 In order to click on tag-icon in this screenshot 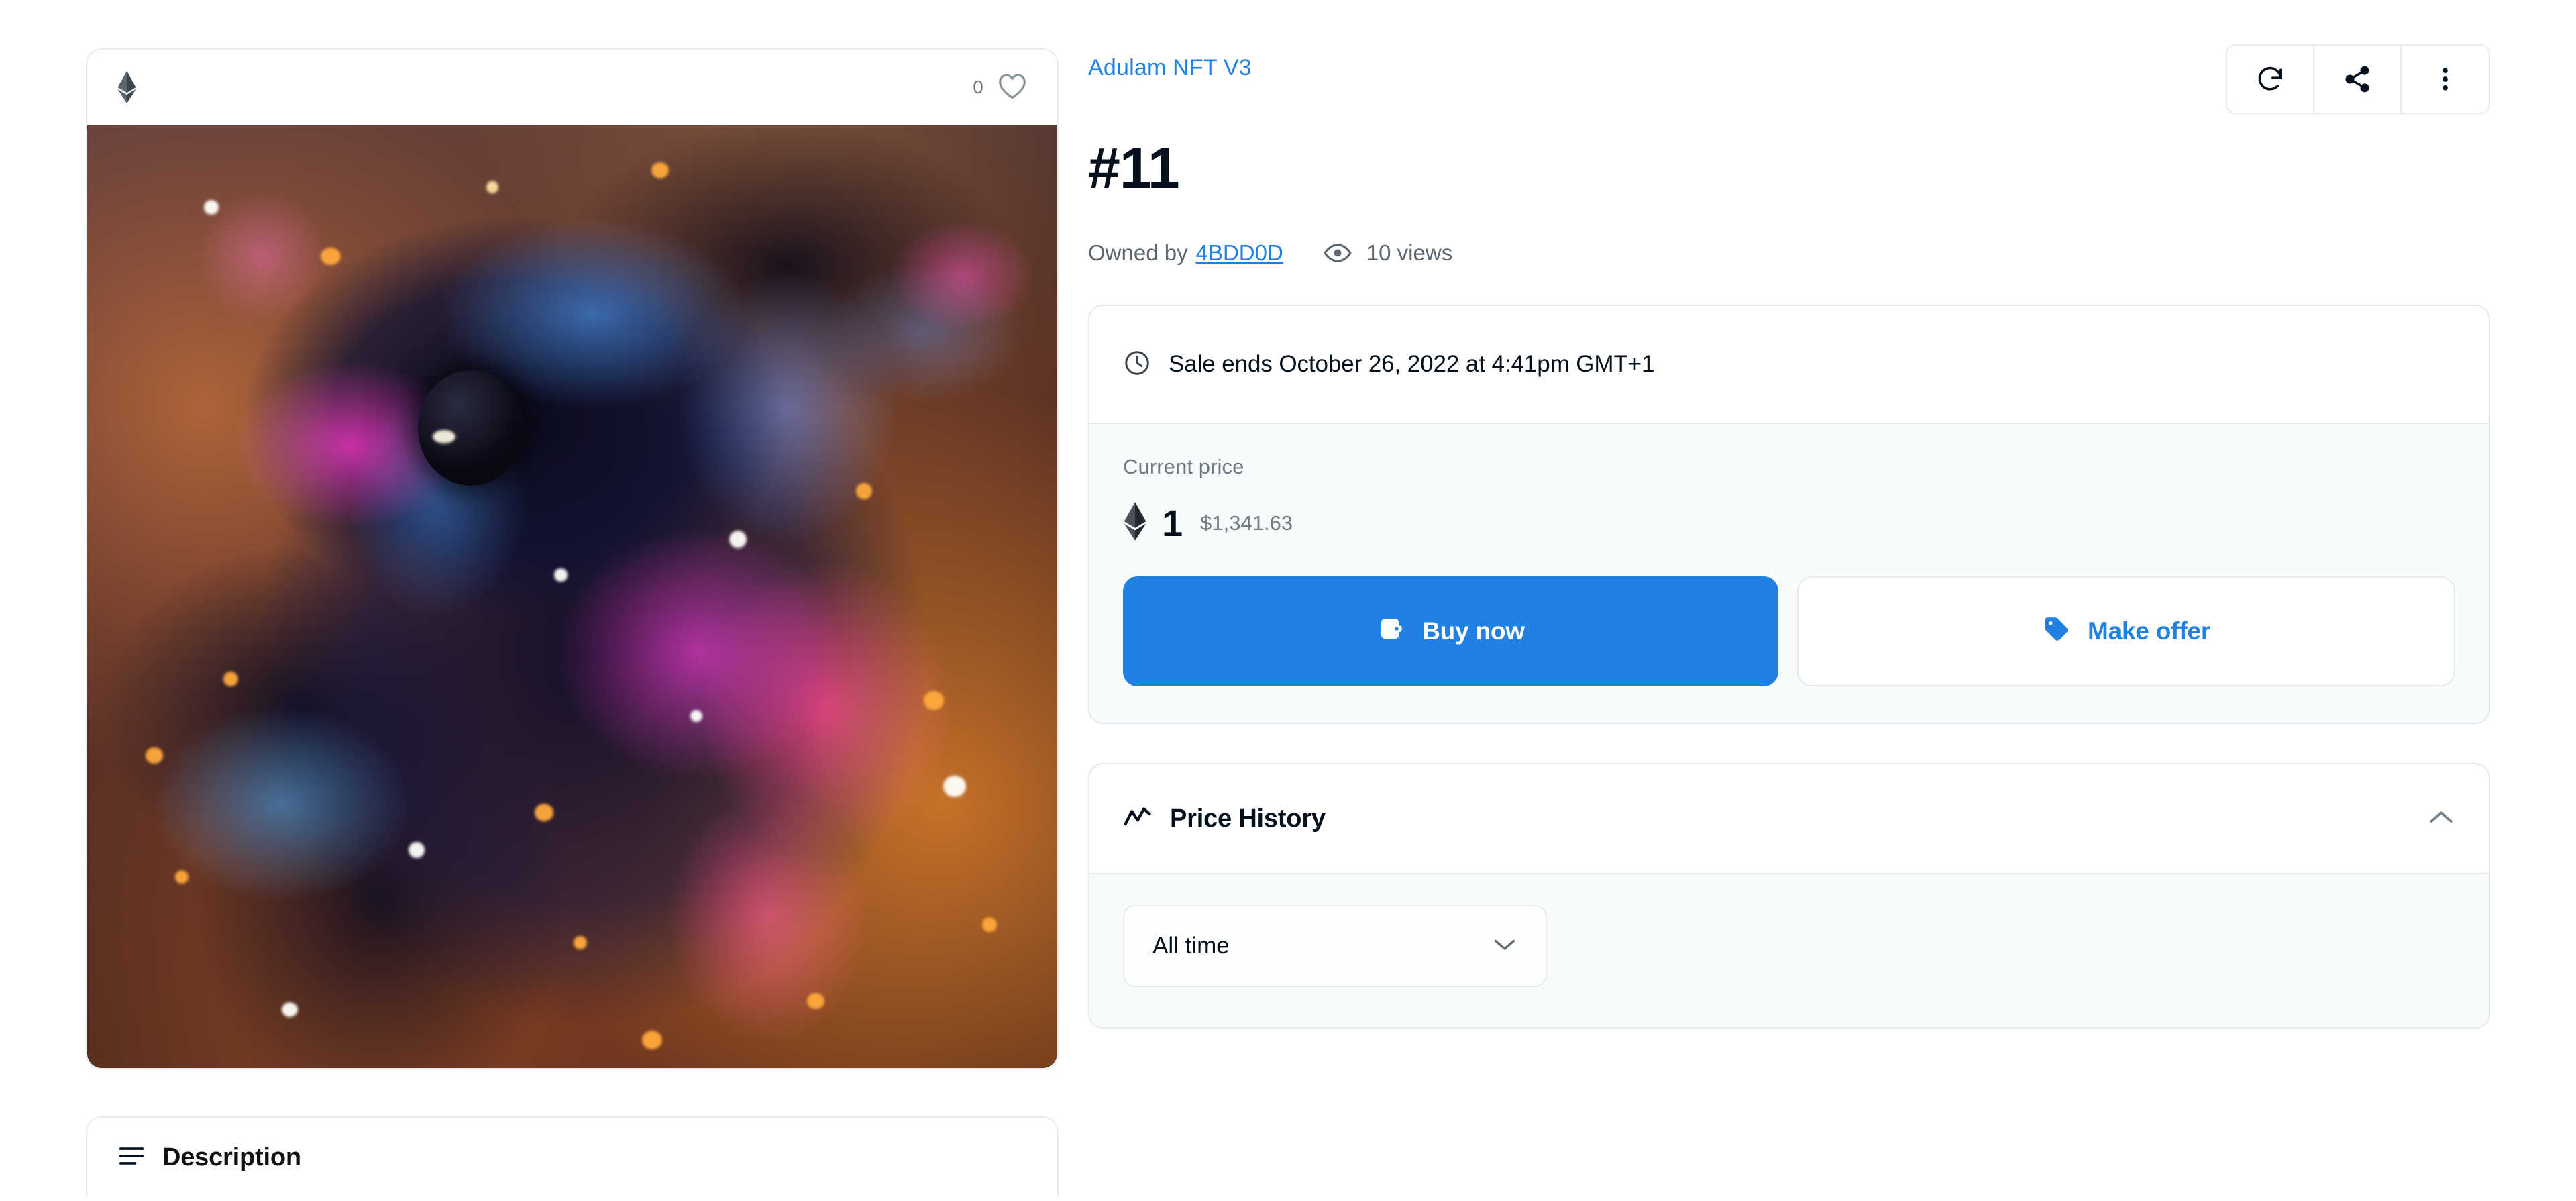, I will do `click(2056, 632)`.